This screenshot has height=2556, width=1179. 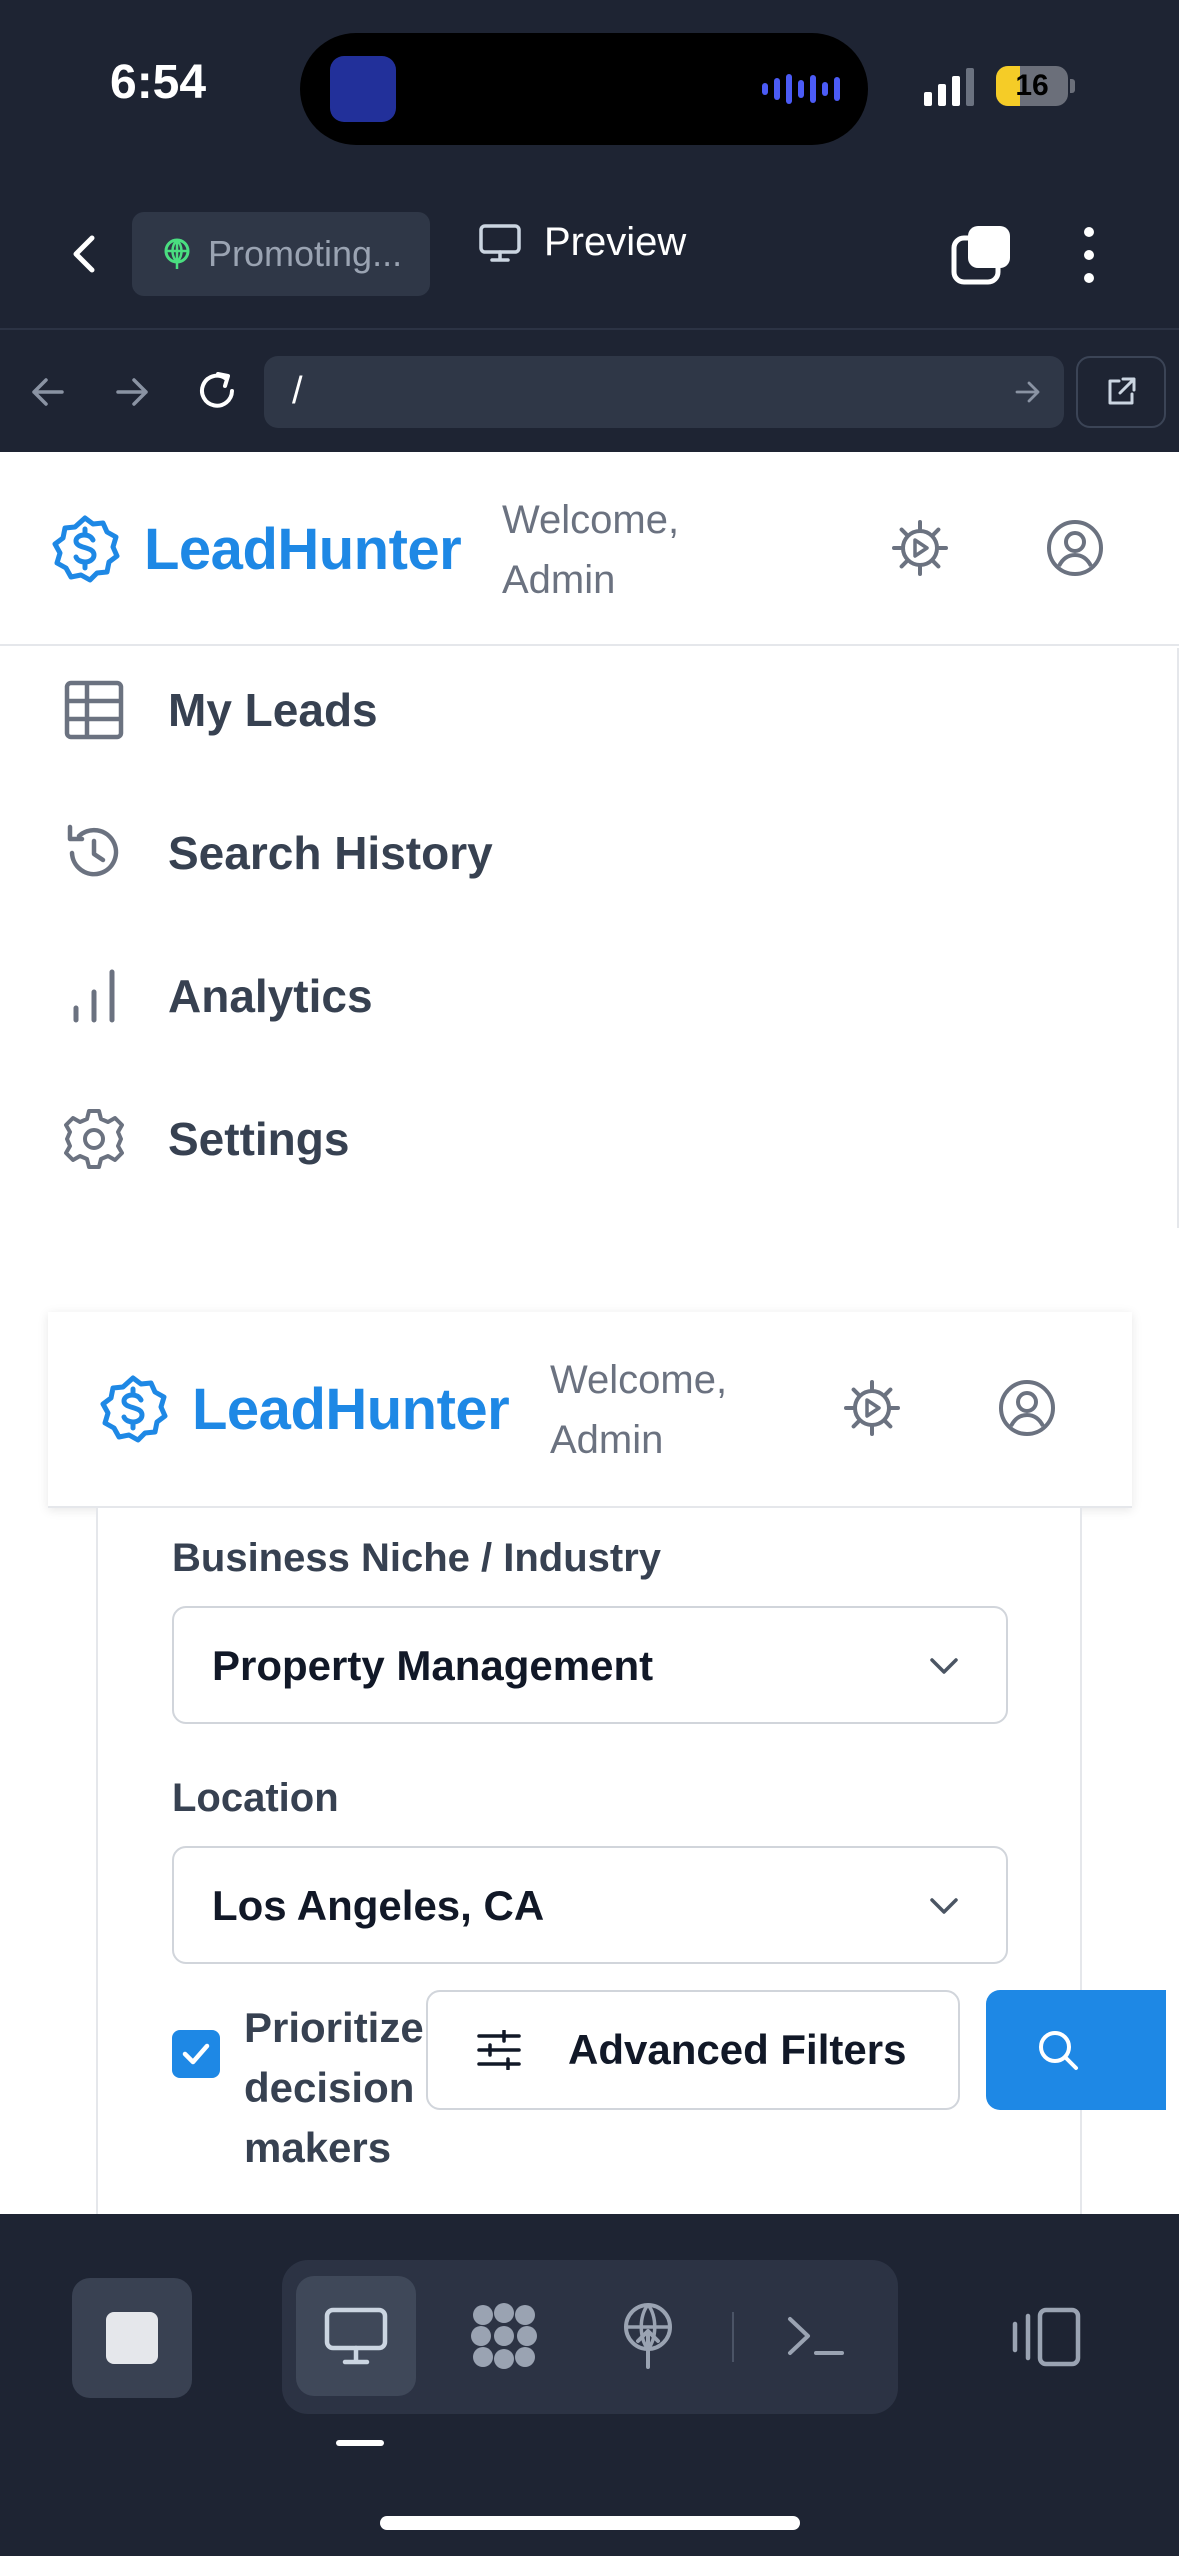 I want to click on panel-toggle-icon, so click(x=1046, y=2337).